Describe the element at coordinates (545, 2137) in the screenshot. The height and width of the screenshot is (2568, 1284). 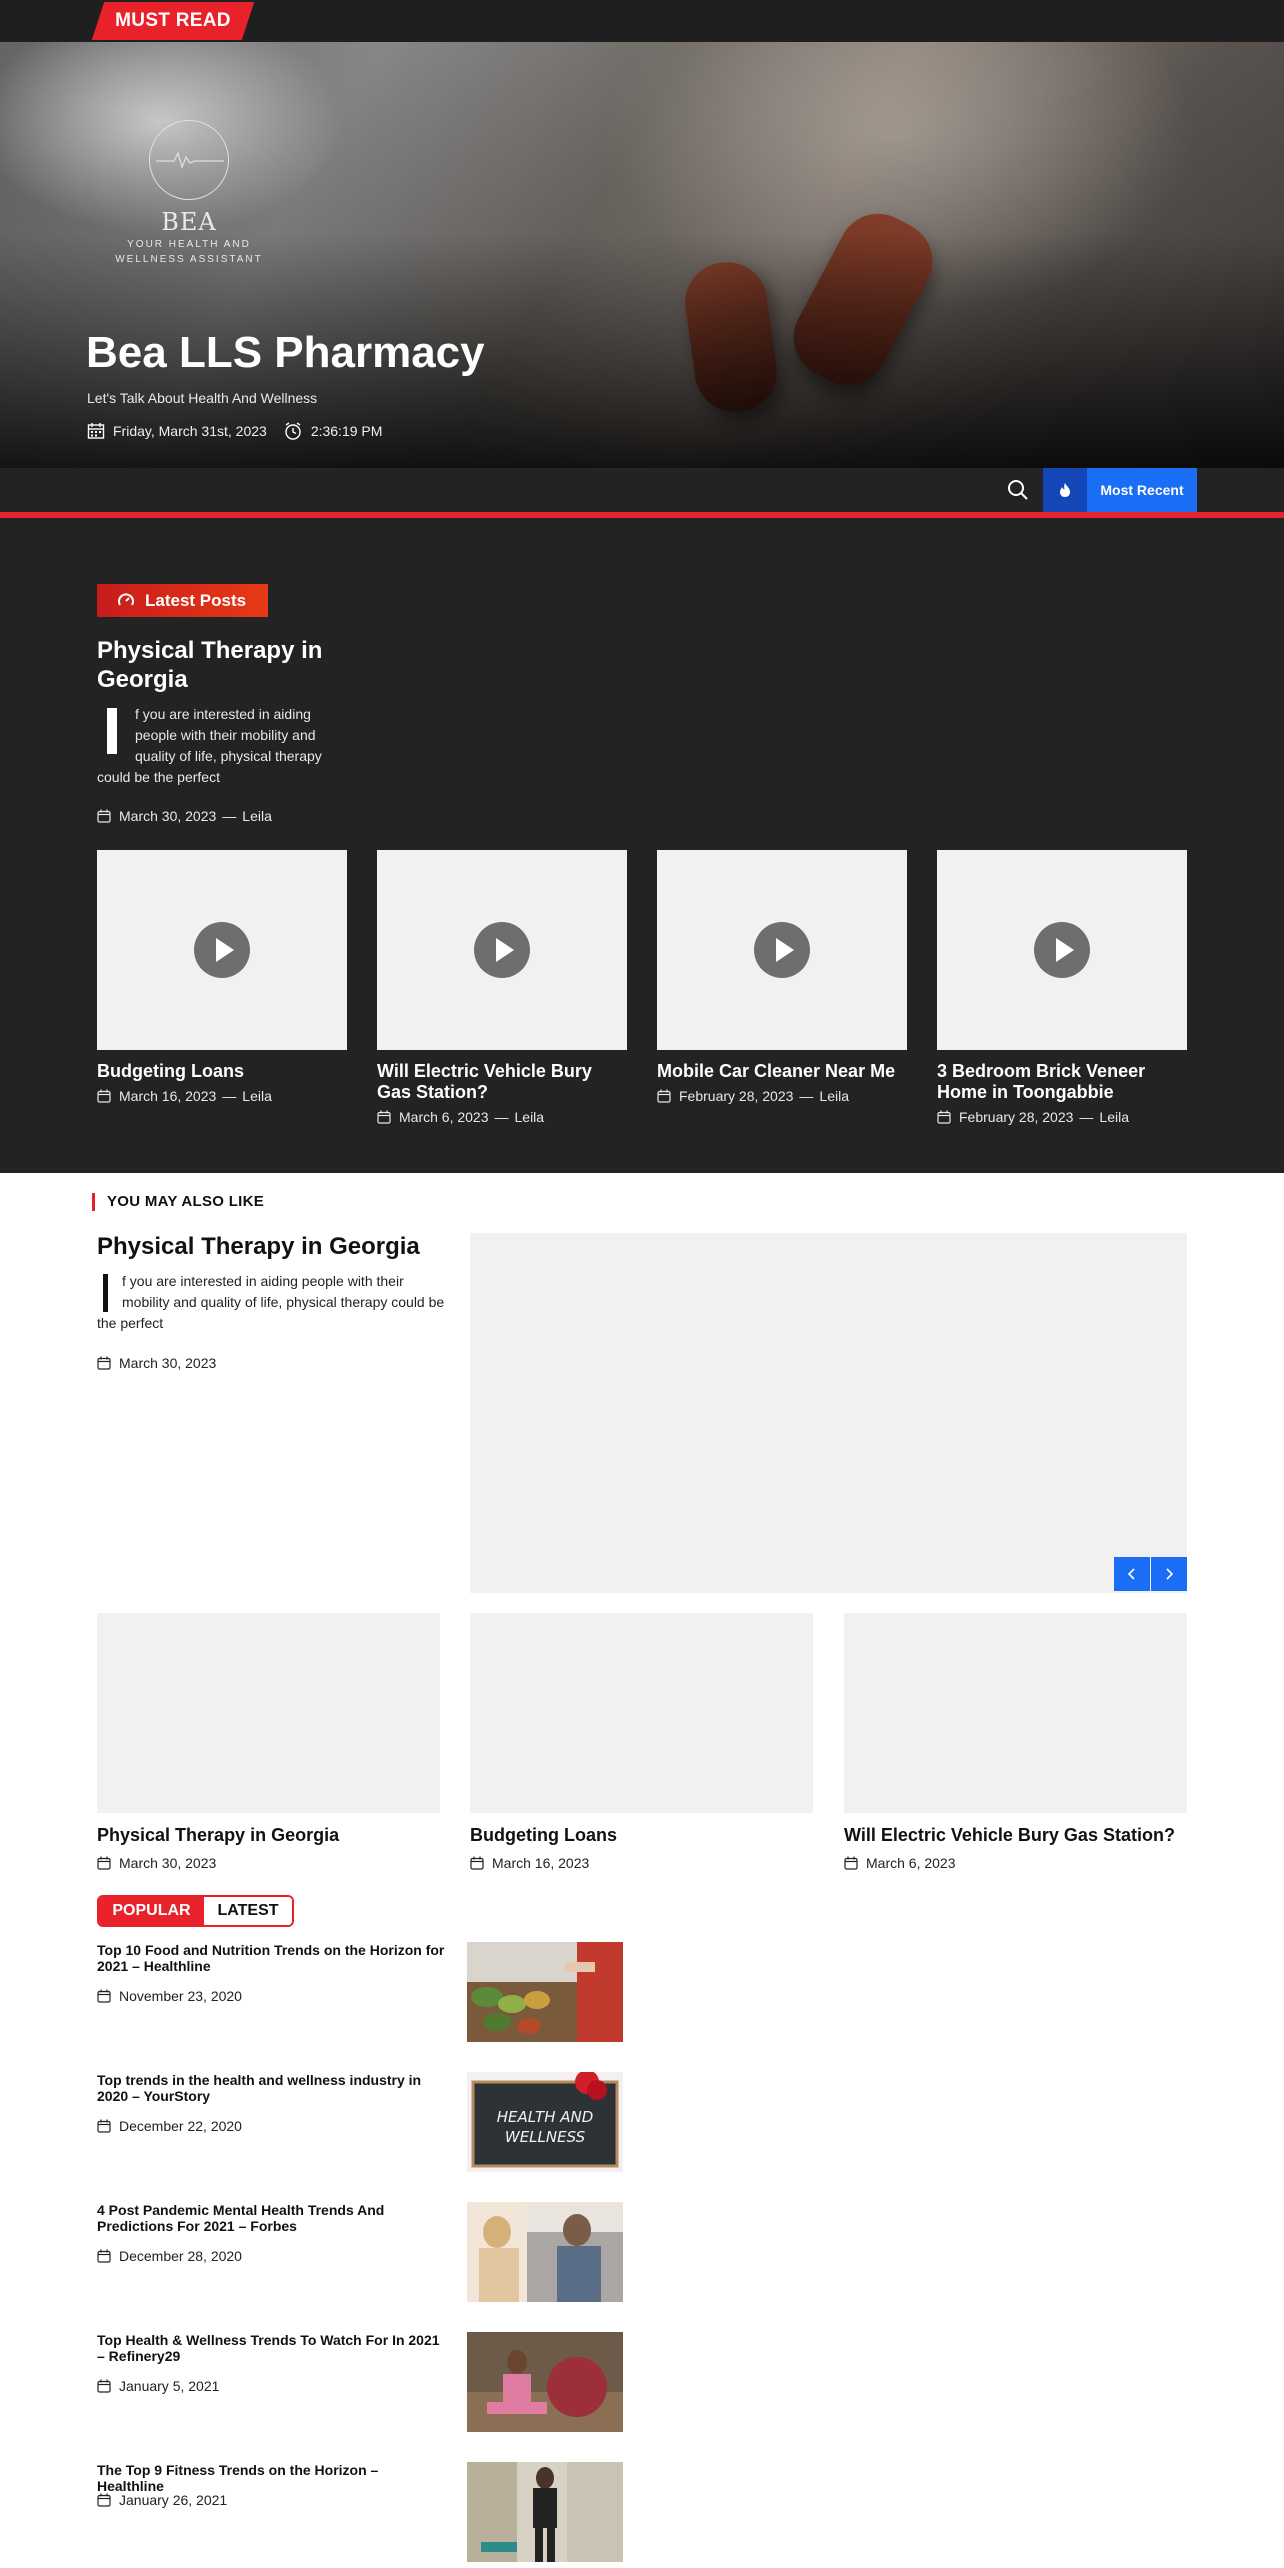
I see `svg-text: WELLNESS` at that location.